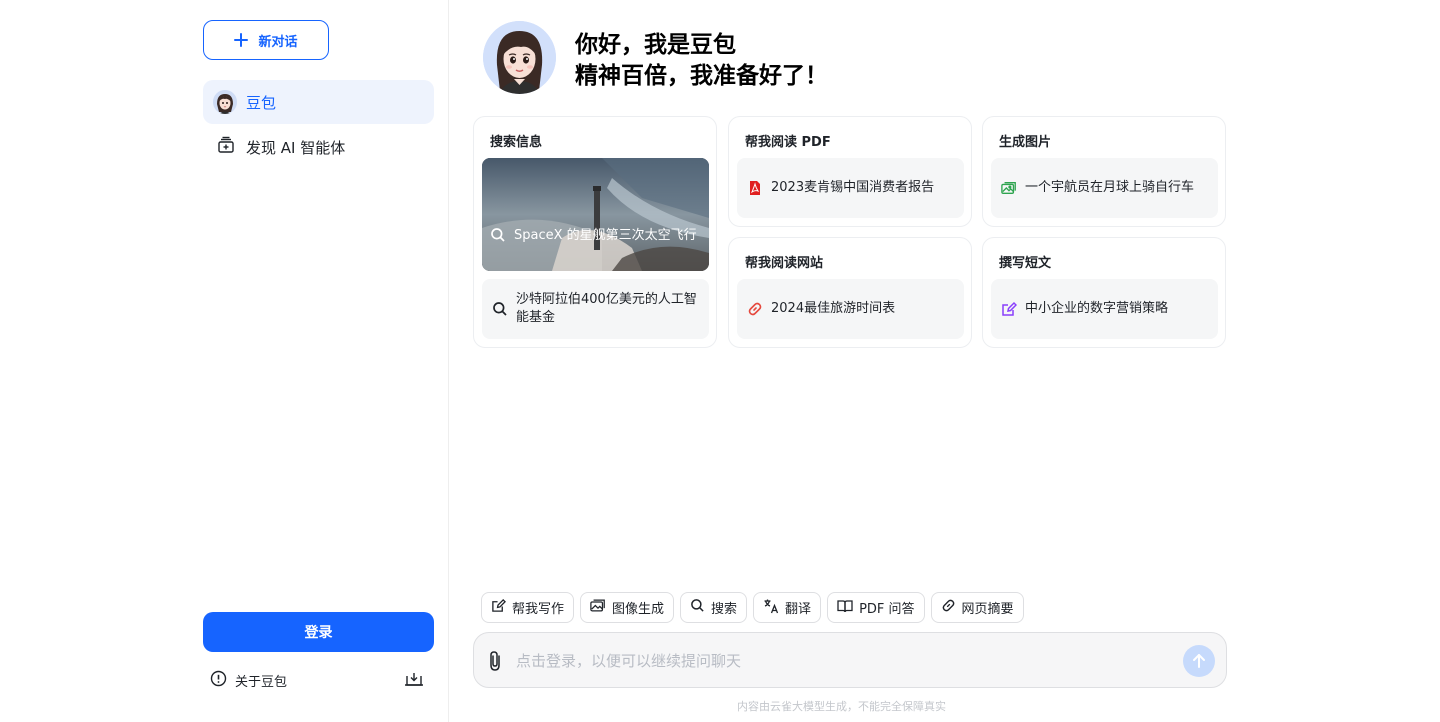 The image size is (1440, 722). I want to click on suggestion-item: 一个宇航员在月球上骑自行车, so click(1104, 188).